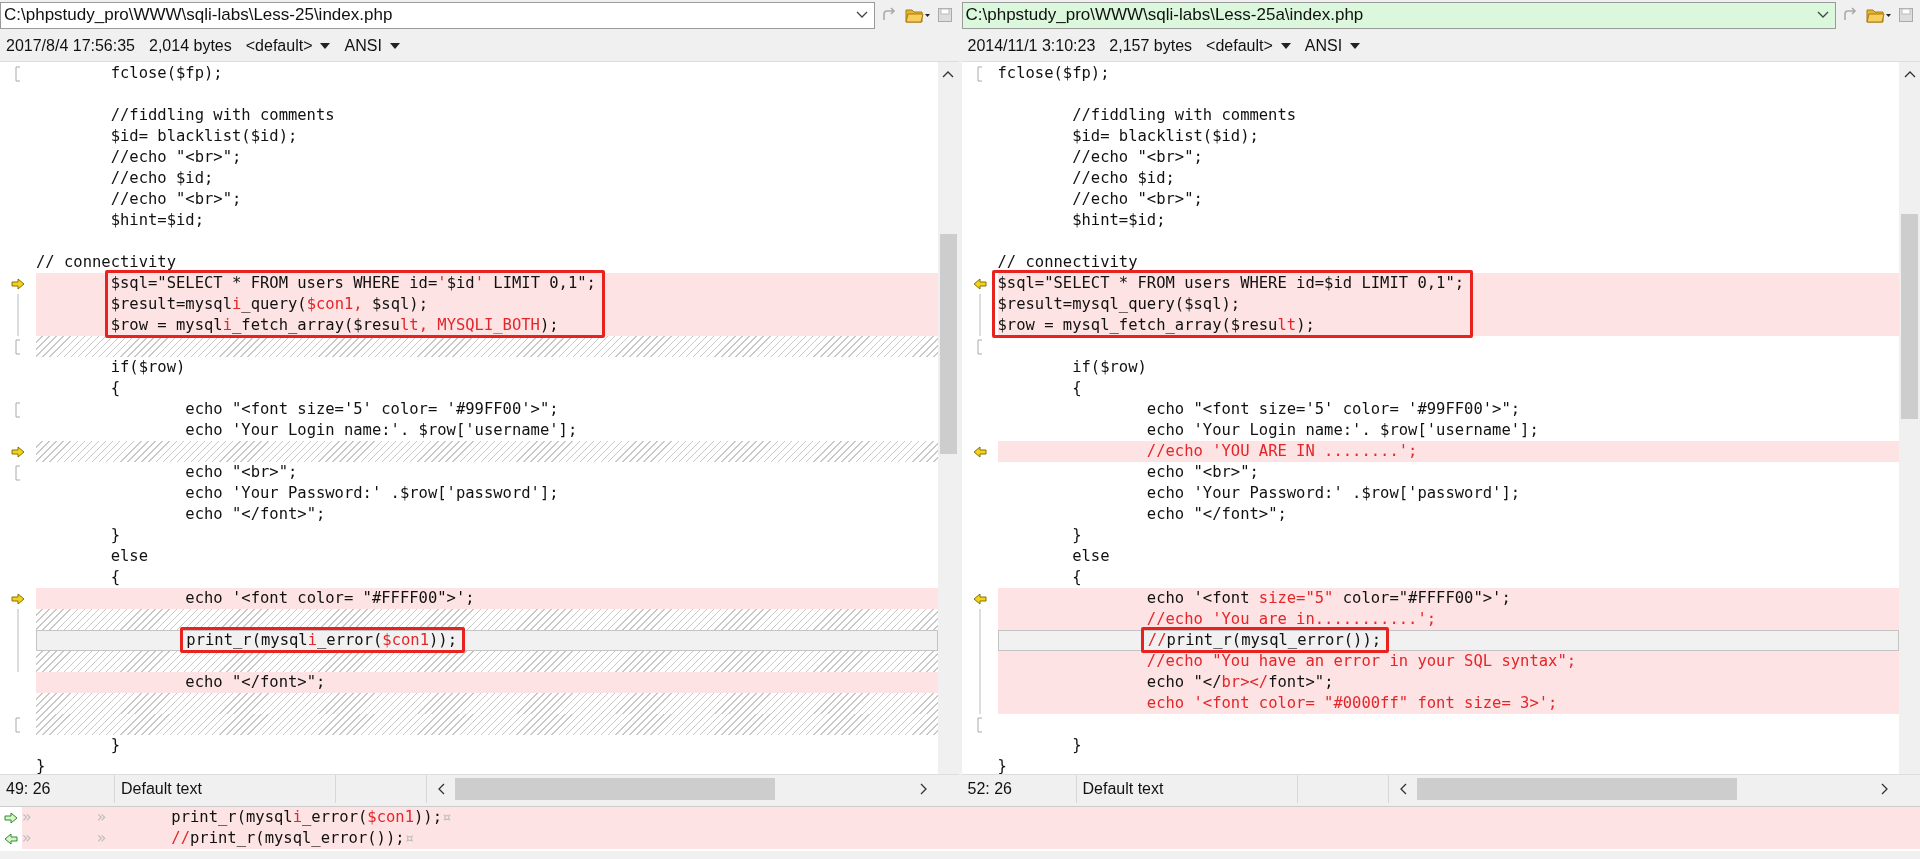  What do you see at coordinates (11, 838) in the screenshot?
I see `arrow-left-icon` at bounding box center [11, 838].